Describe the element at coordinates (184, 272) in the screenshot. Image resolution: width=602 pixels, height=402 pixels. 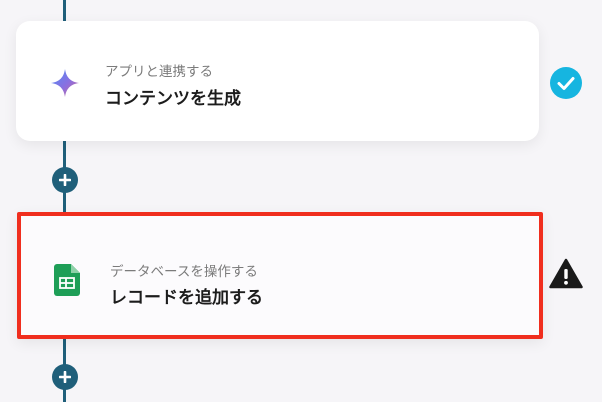
I see `step-category-label: データベースを操作する` at that location.